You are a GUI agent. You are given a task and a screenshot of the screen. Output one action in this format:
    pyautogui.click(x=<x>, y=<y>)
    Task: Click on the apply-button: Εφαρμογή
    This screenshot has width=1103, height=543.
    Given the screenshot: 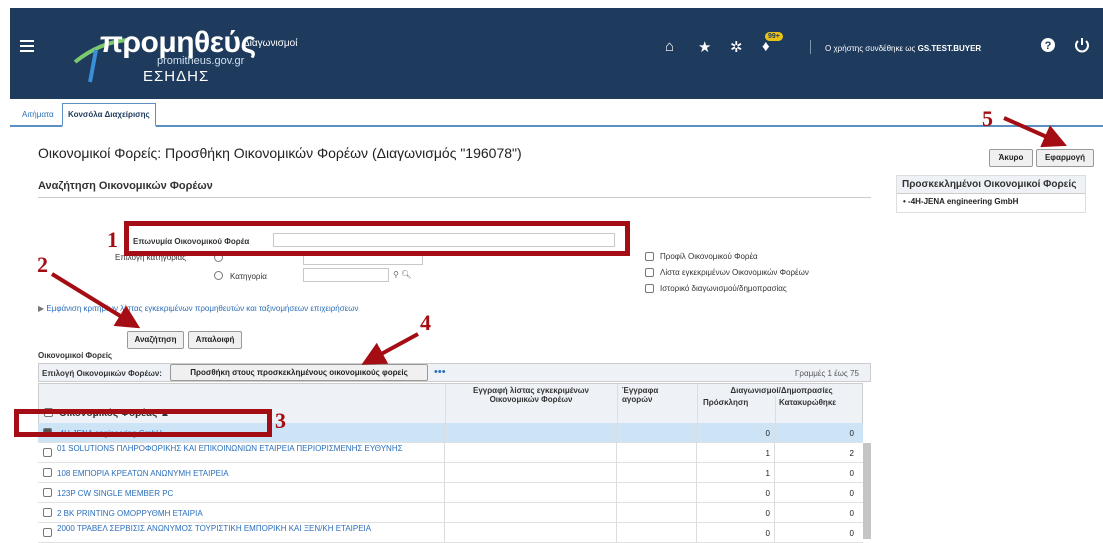 What is the action you would take?
    pyautogui.click(x=1065, y=158)
    